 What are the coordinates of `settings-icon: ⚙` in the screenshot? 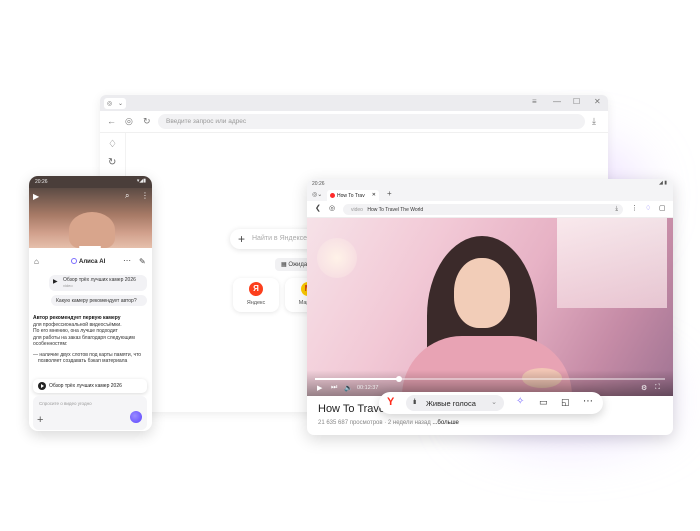 It's located at (644, 388).